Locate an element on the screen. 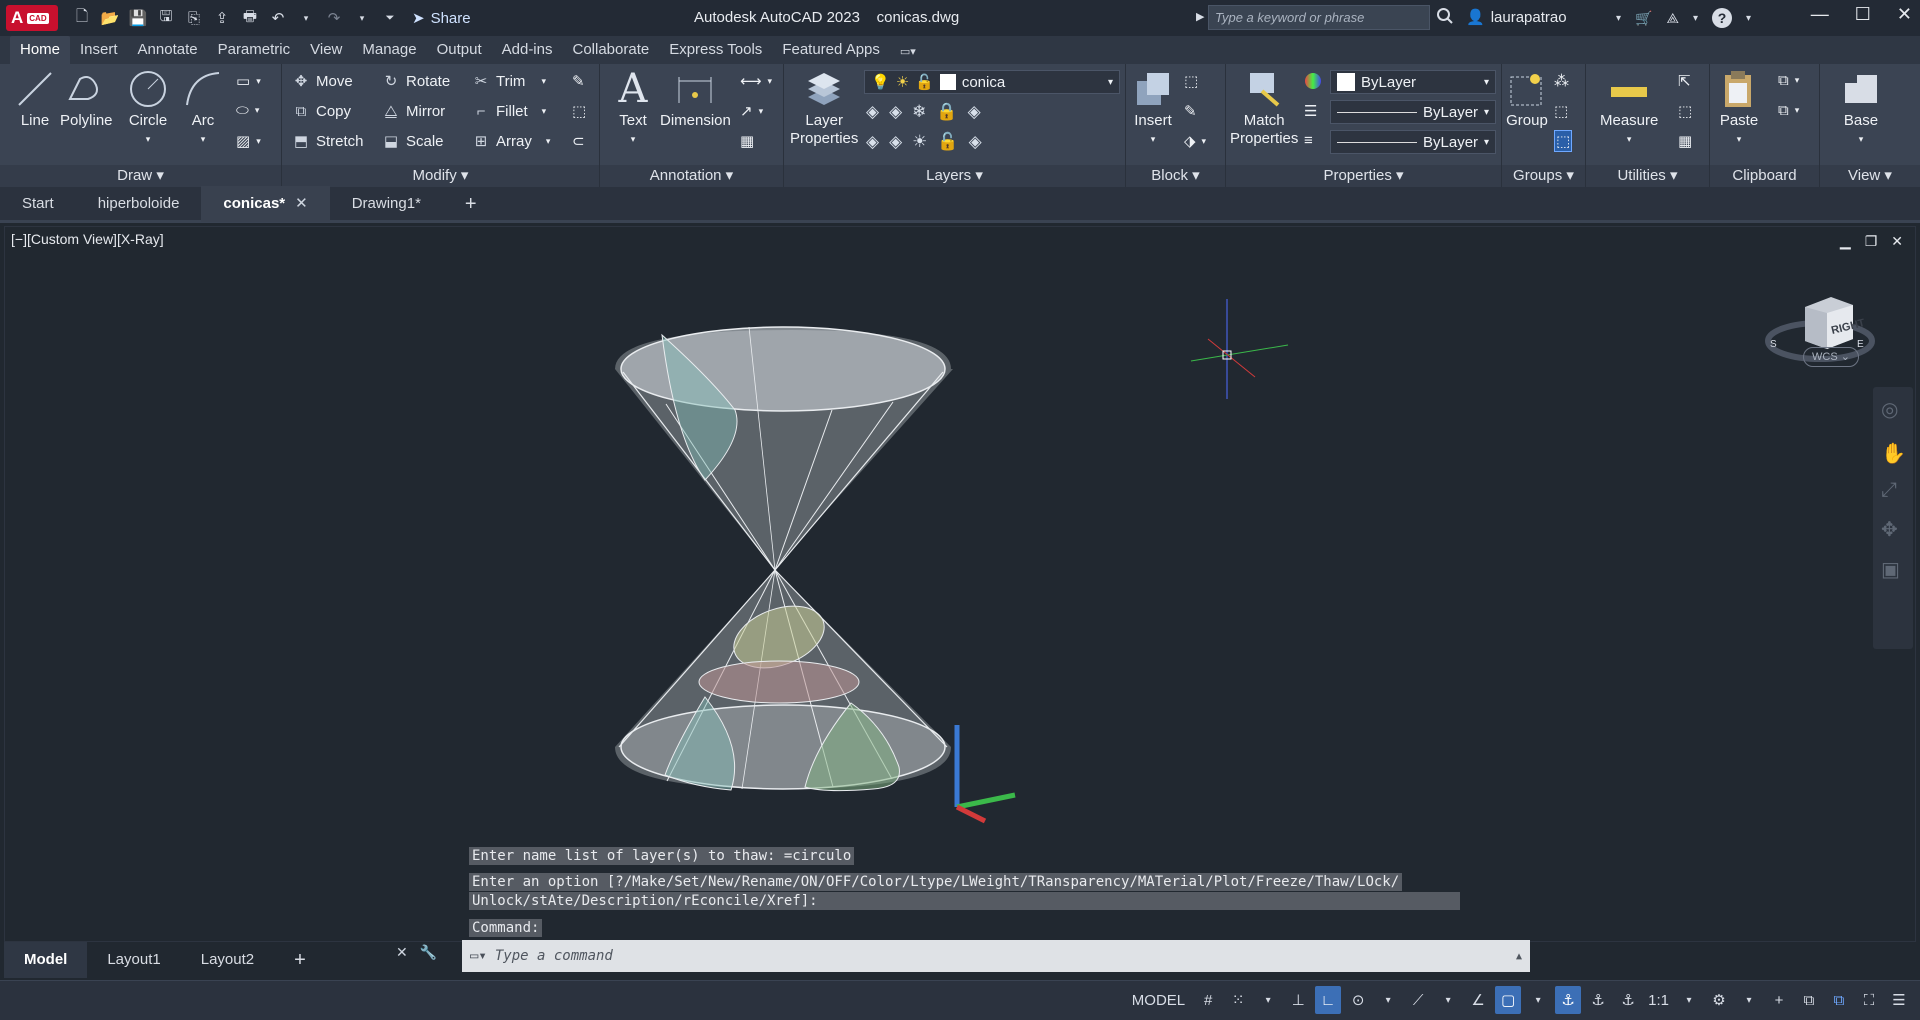 This screenshot has height=1020, width=1920. undo-icon: ↶ is located at coordinates (278, 18).